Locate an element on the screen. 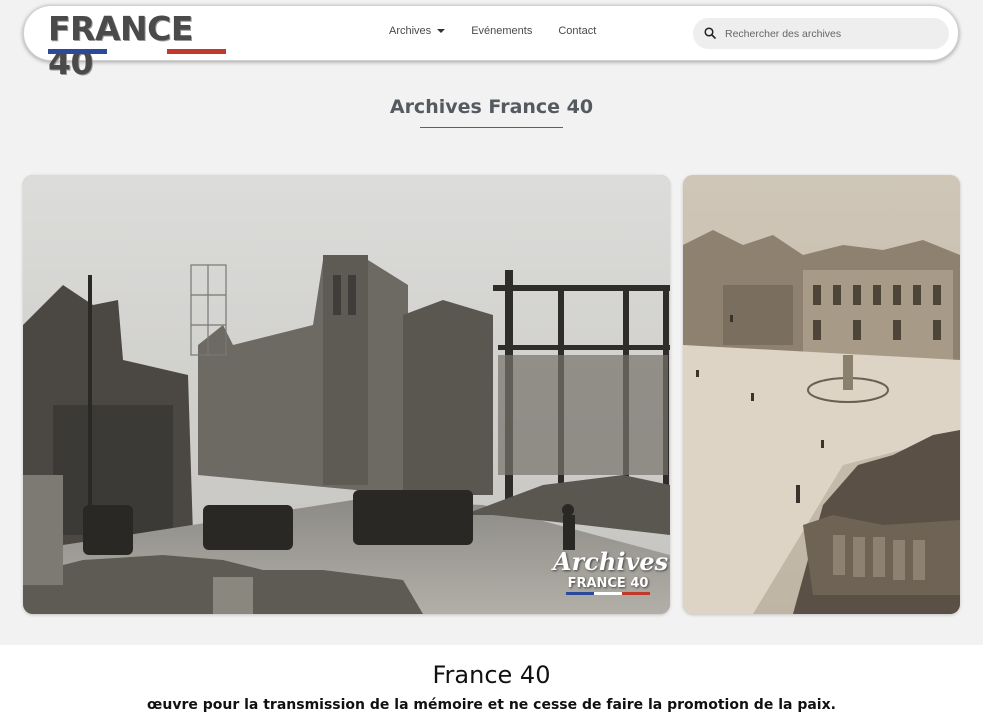  search-icon is located at coordinates (710, 33).